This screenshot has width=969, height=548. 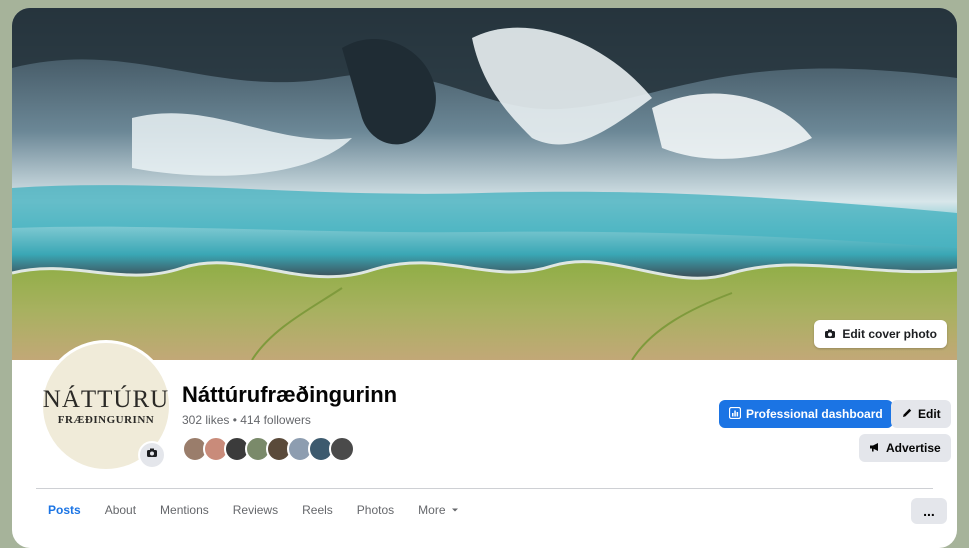 What do you see at coordinates (184, 510) in the screenshot?
I see `tab-mentions: Mentions` at bounding box center [184, 510].